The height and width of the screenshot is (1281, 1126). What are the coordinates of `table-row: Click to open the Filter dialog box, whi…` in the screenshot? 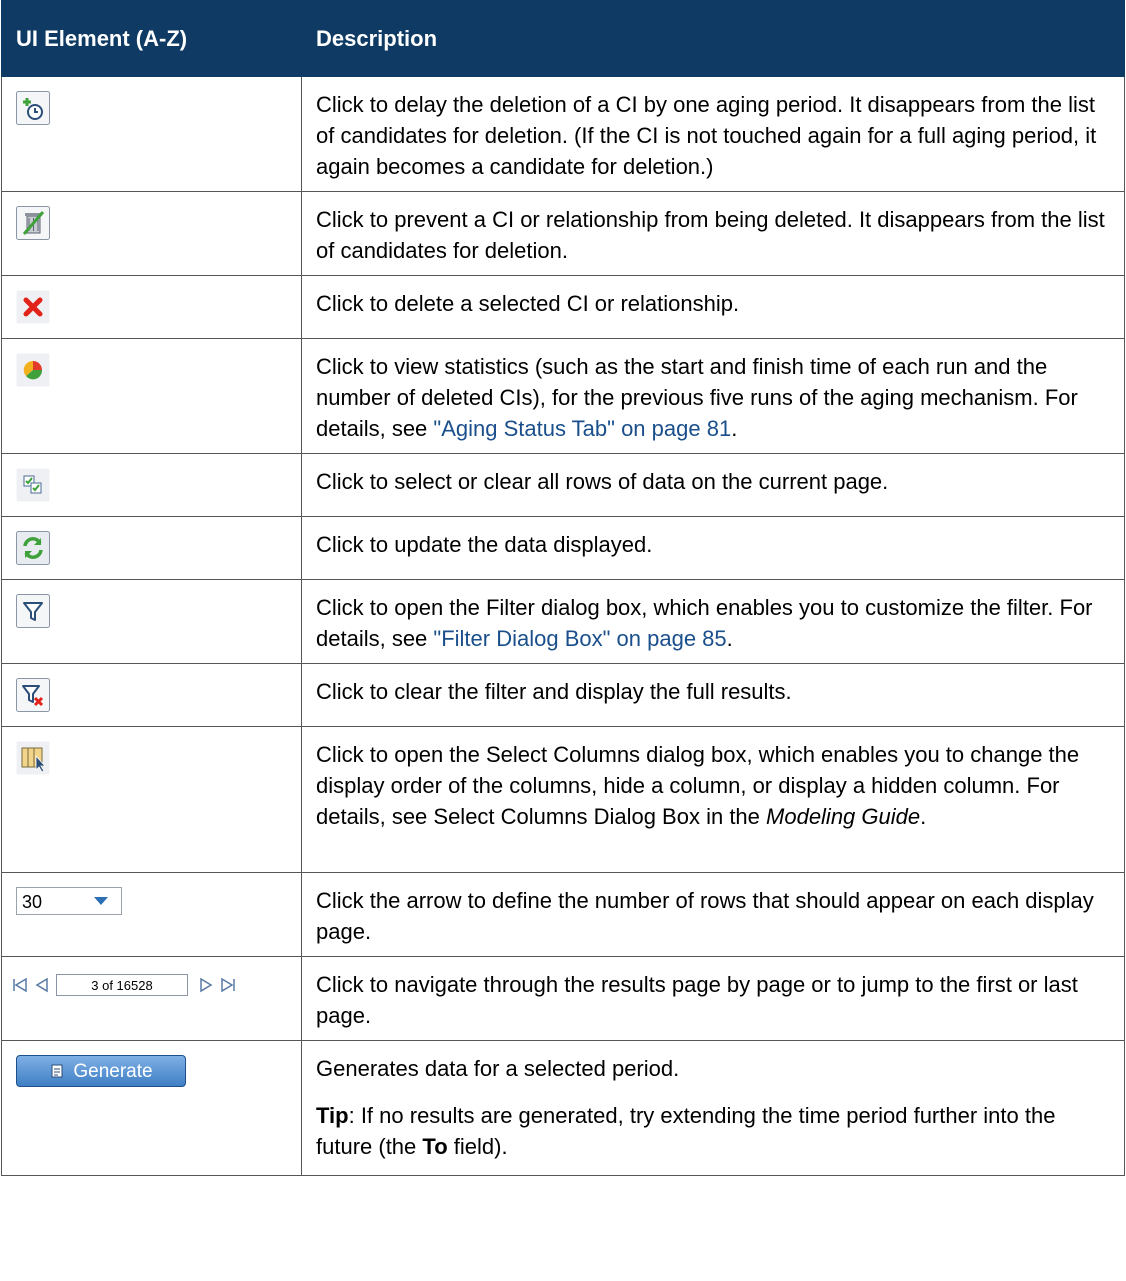 It's located at (563, 621).